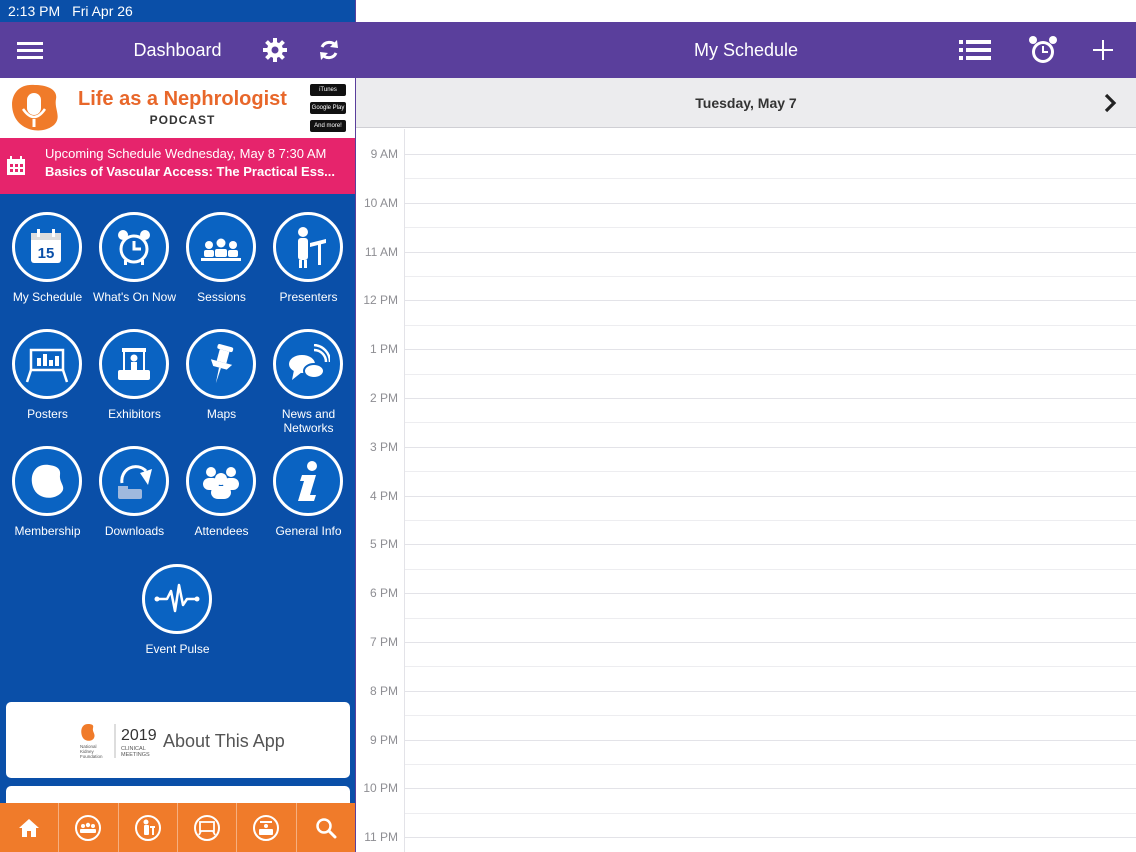  I want to click on posters-icon, so click(207, 827).